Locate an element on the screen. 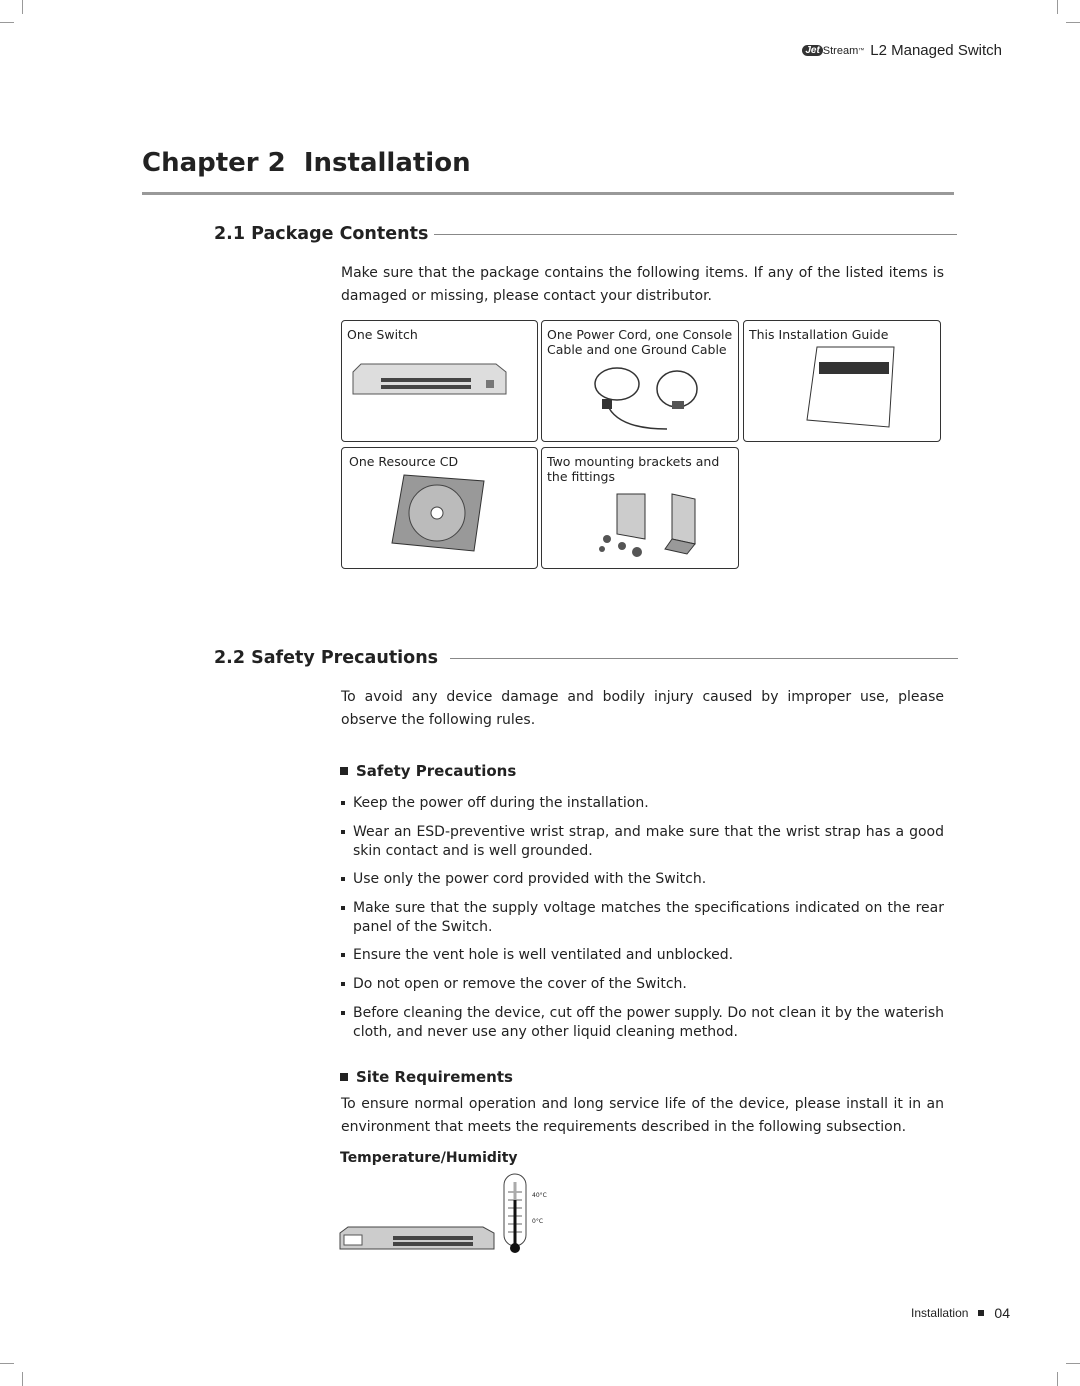 The width and height of the screenshot is (1080, 1386). page-footer: Installation 04 is located at coordinates (960, 1313).